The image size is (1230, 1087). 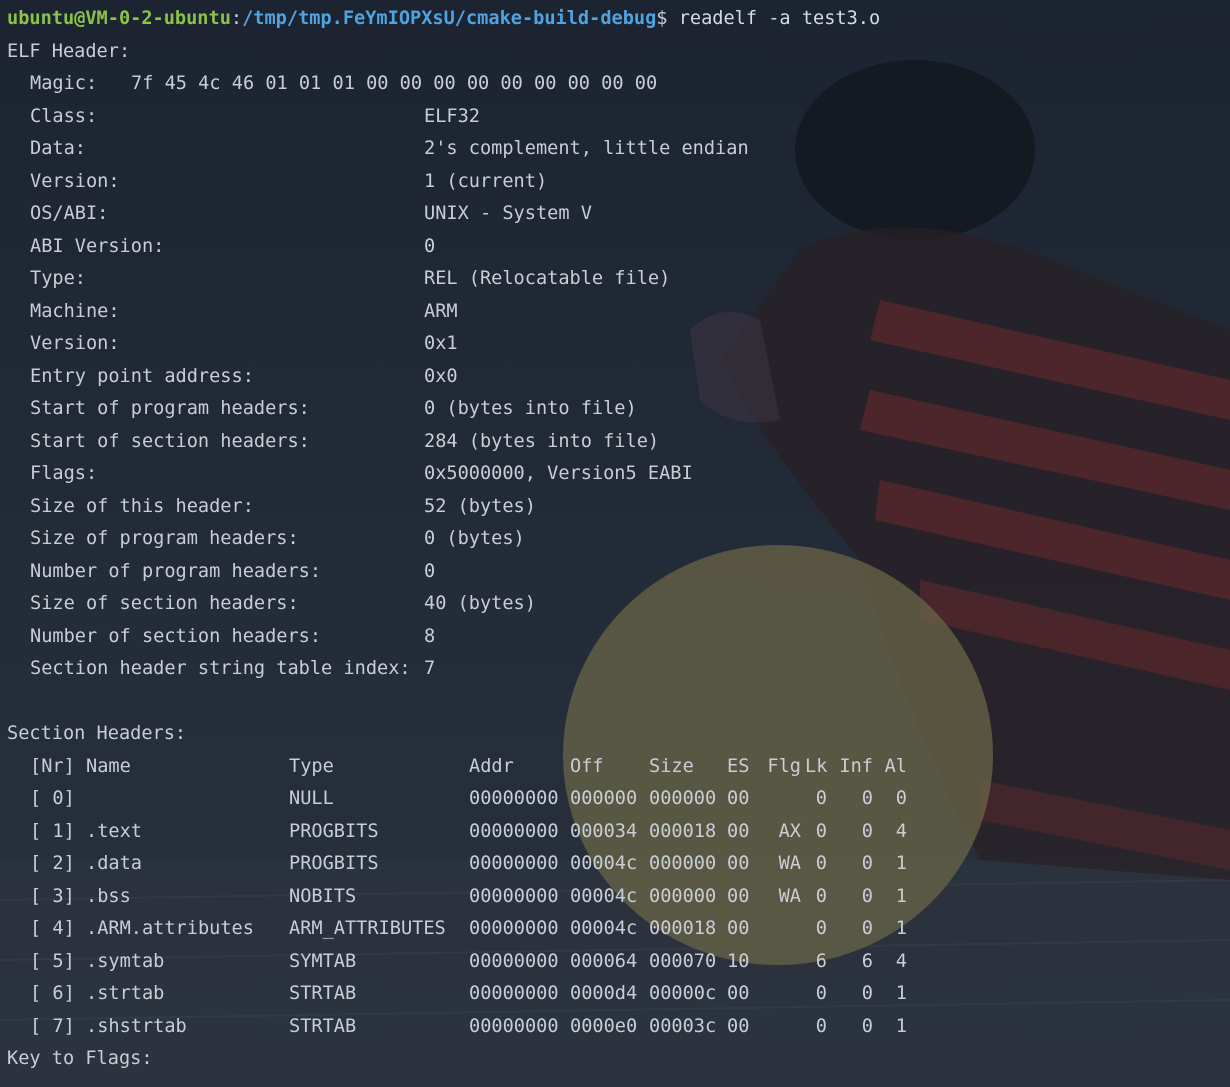 I want to click on elf-field-row: Flags: 0x5000000, Version5 EABI, so click(x=618, y=474).